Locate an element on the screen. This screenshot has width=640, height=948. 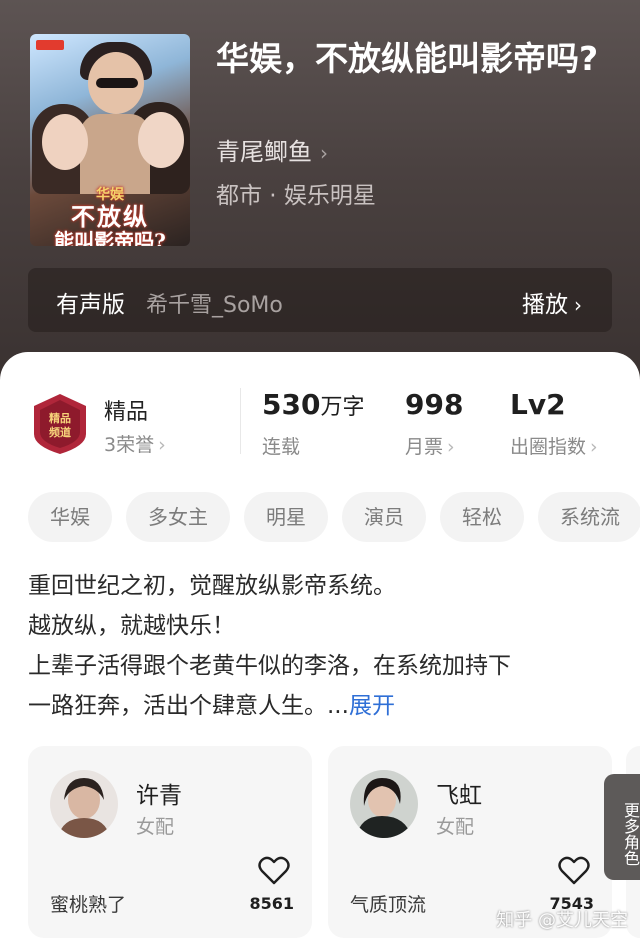
monthly-ticket-link: 月票 › is located at coordinates (430, 445).